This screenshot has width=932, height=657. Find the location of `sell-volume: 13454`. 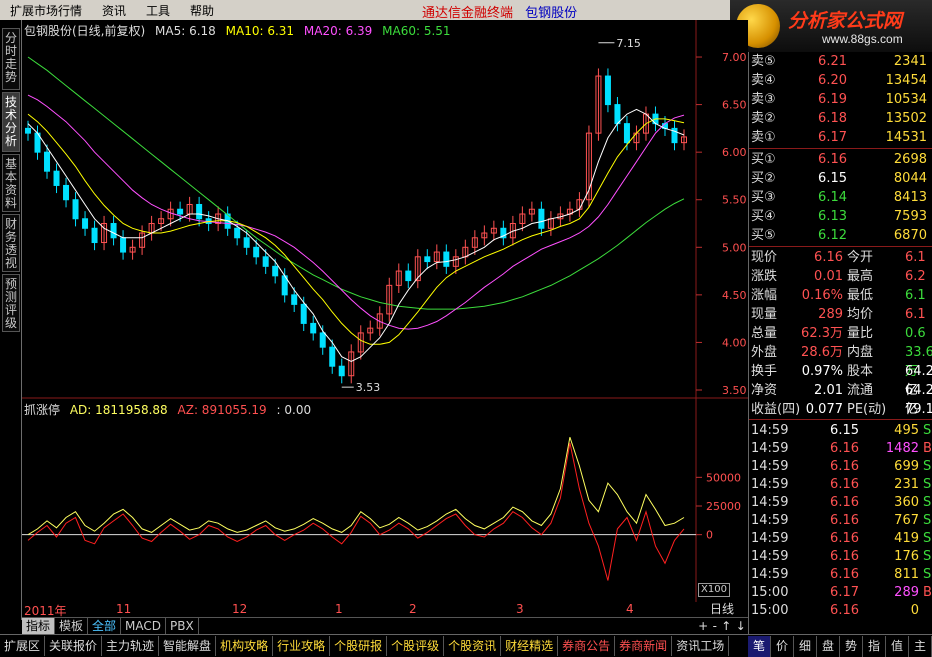

sell-volume: 13454 is located at coordinates (906, 80).